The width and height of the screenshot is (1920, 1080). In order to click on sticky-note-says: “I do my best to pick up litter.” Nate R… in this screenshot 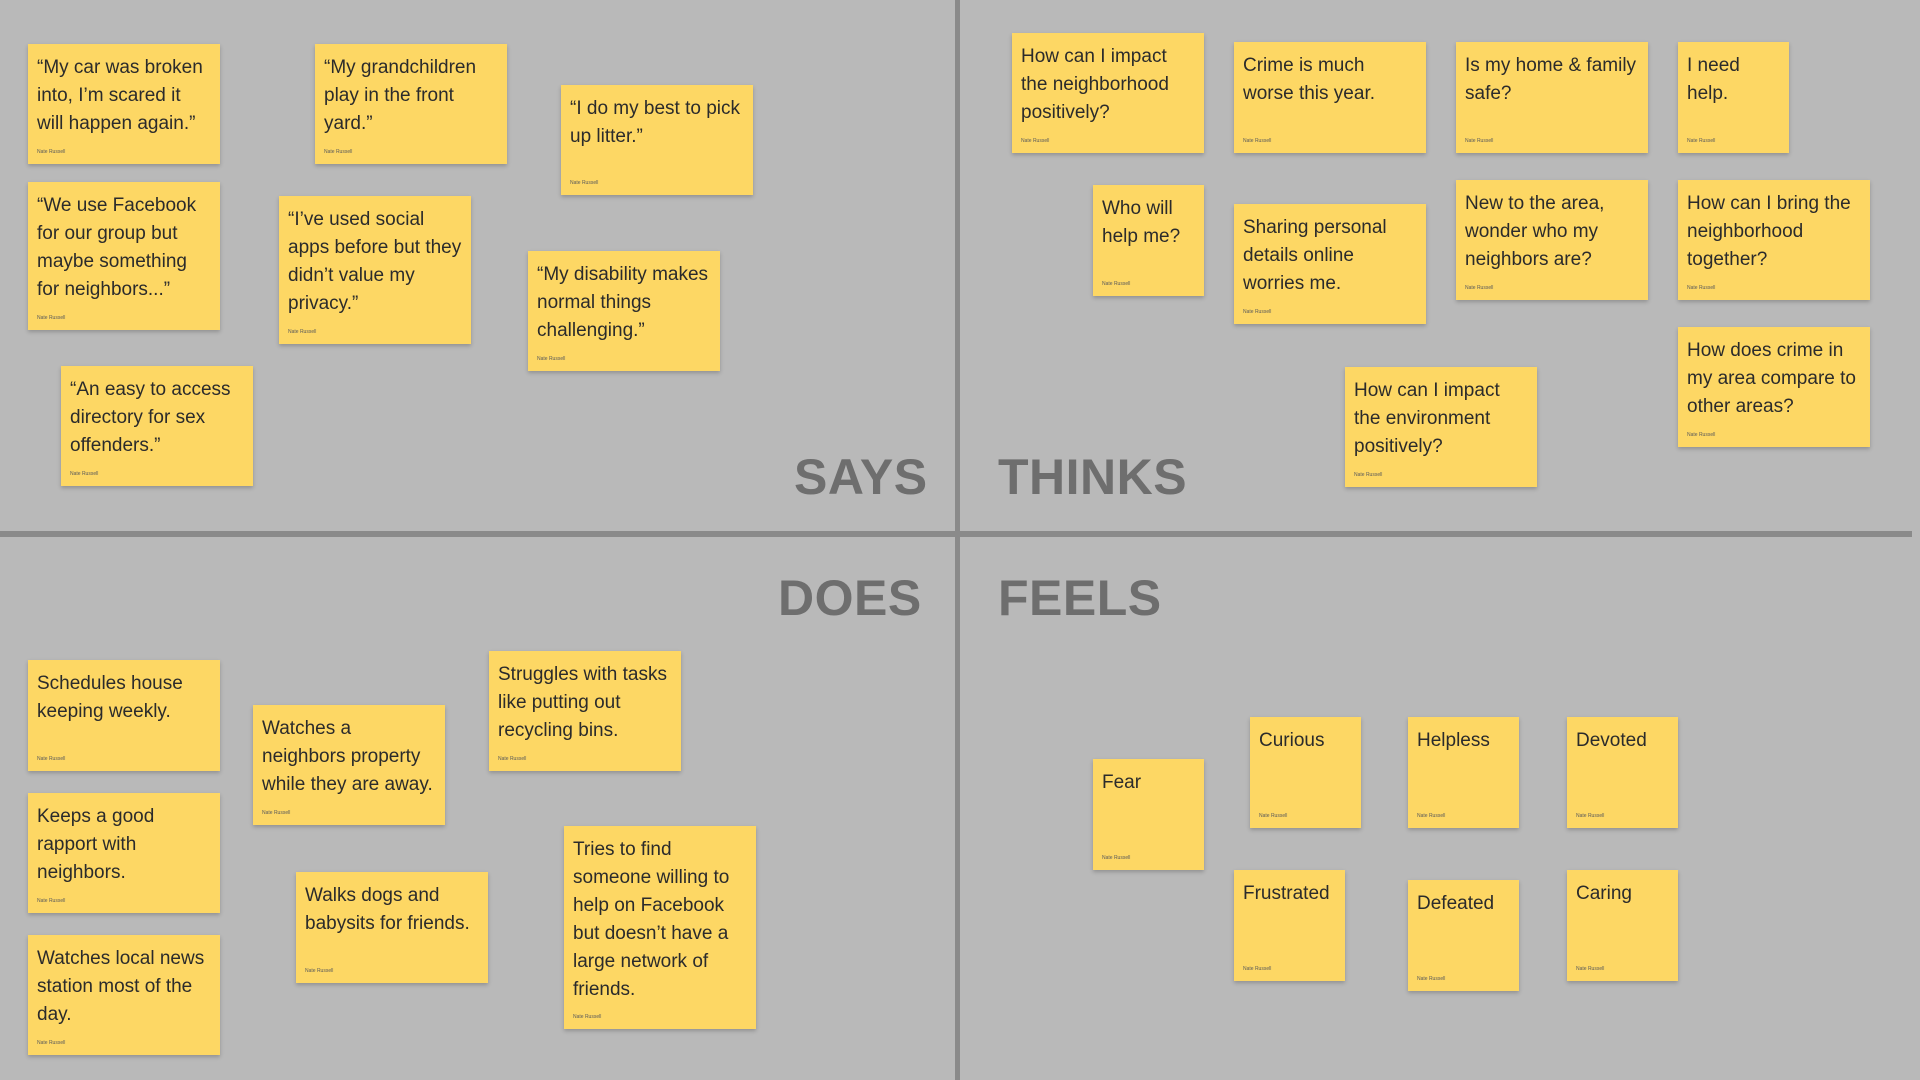, I will do `click(657, 140)`.